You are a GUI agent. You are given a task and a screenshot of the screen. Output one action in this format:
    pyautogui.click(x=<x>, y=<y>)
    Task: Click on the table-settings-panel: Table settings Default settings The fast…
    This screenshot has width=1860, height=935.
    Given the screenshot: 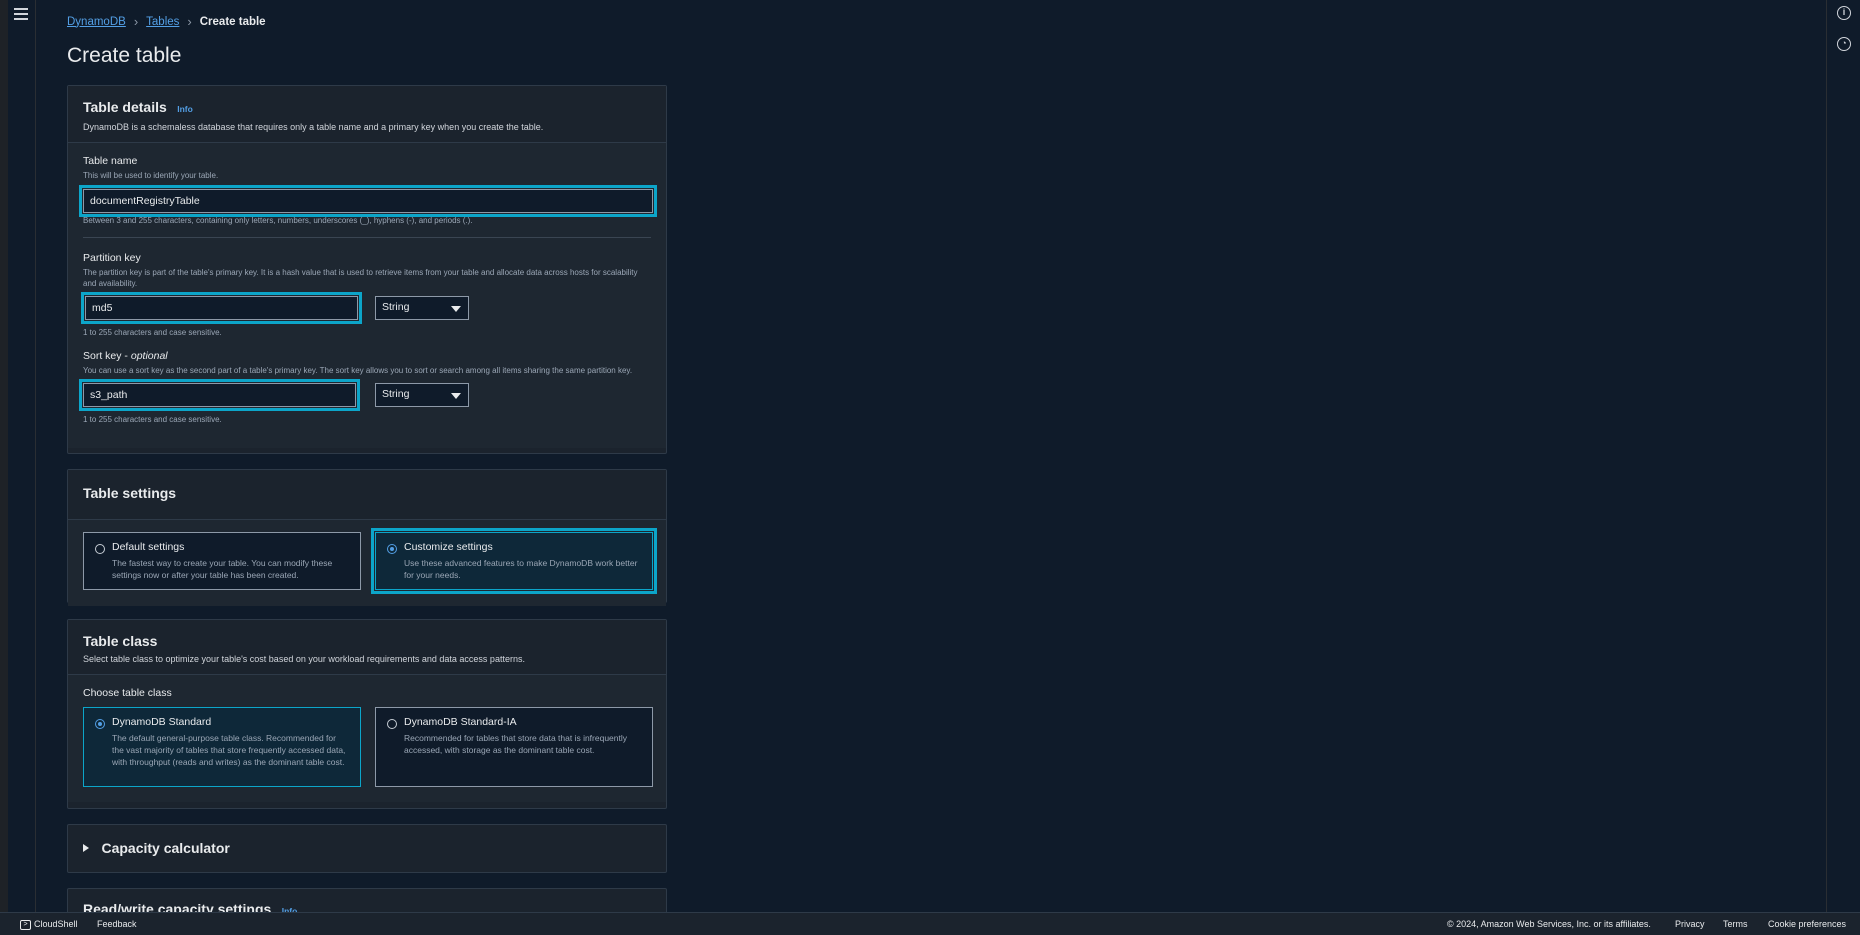 What is the action you would take?
    pyautogui.click(x=367, y=537)
    